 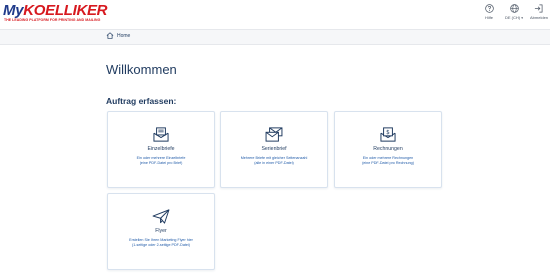 What do you see at coordinates (522, 18) in the screenshot?
I see `chevron-down-icon: ▾` at bounding box center [522, 18].